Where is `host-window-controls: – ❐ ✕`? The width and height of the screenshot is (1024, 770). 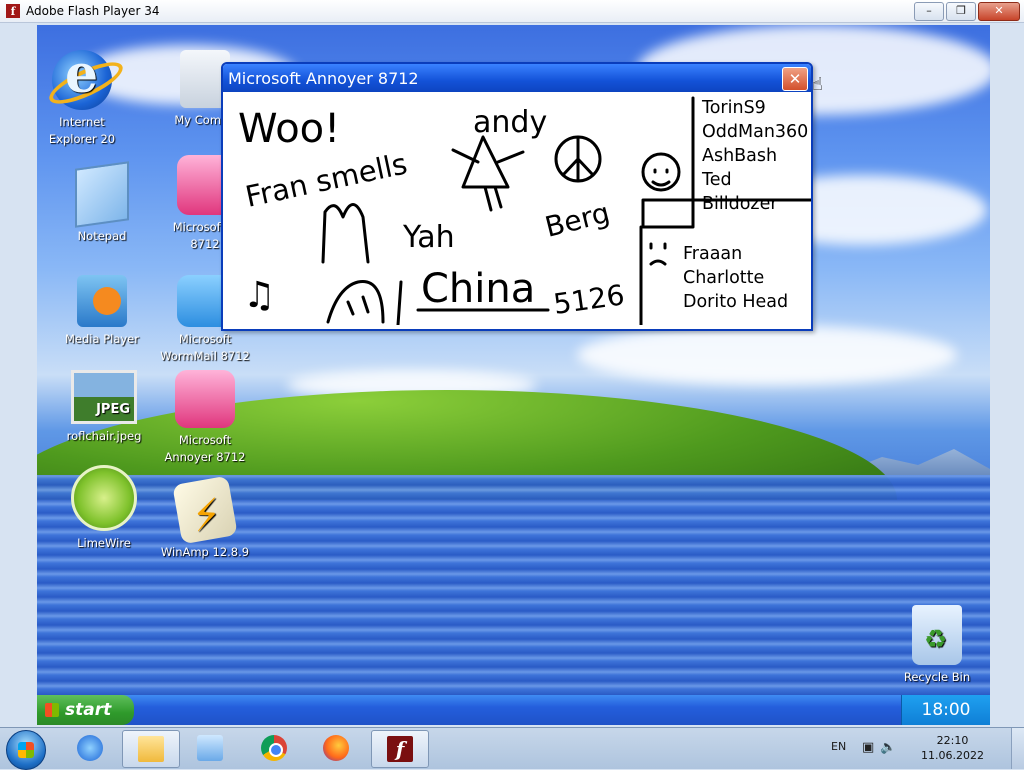
host-window-controls: – ❐ ✕ is located at coordinates (967, 11).